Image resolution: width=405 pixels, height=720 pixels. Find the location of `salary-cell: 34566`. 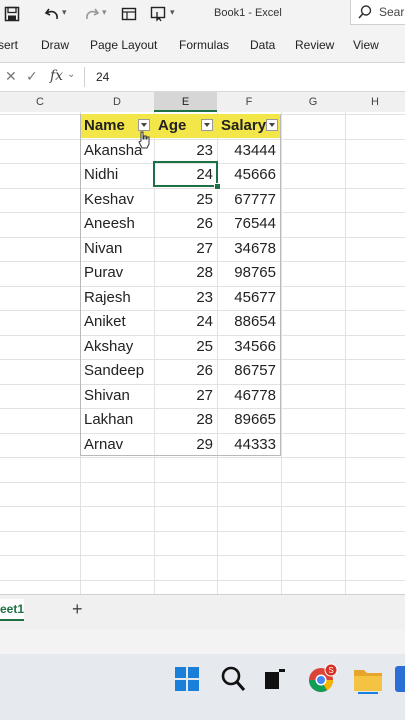

salary-cell: 34566 is located at coordinates (248, 347).